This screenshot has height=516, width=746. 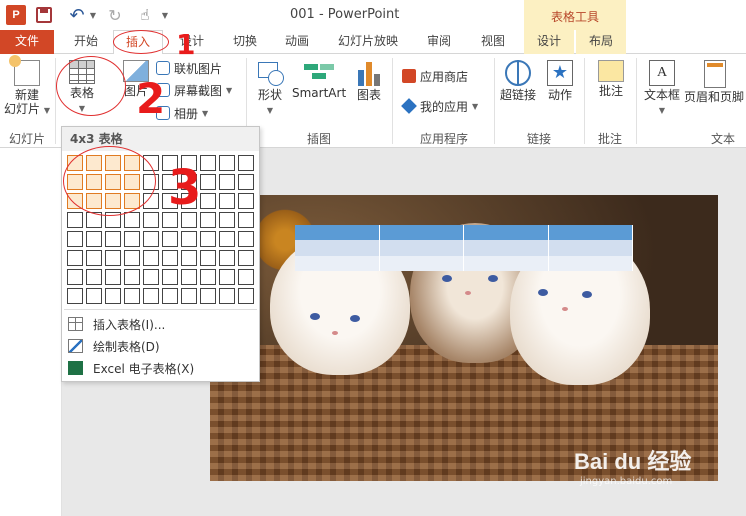 I want to click on my-apps-button: 我的应用 ▼, so click(x=439, y=106).